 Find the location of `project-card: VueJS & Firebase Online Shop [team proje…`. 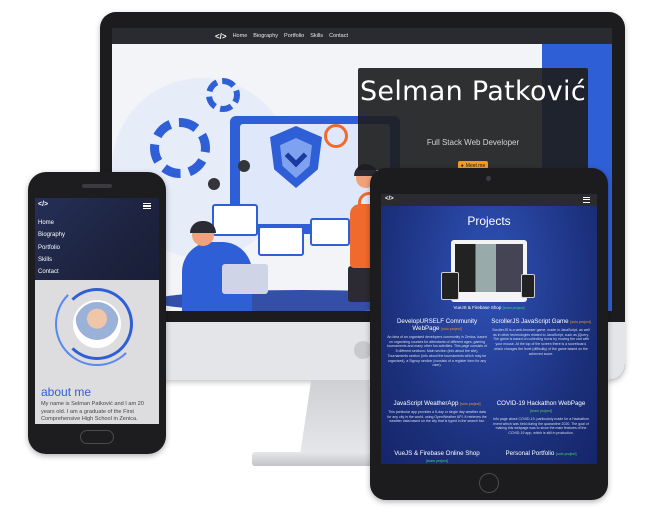

project-card: VueJS & Firebase Online Shop [team proje… is located at coordinates (437, 457).